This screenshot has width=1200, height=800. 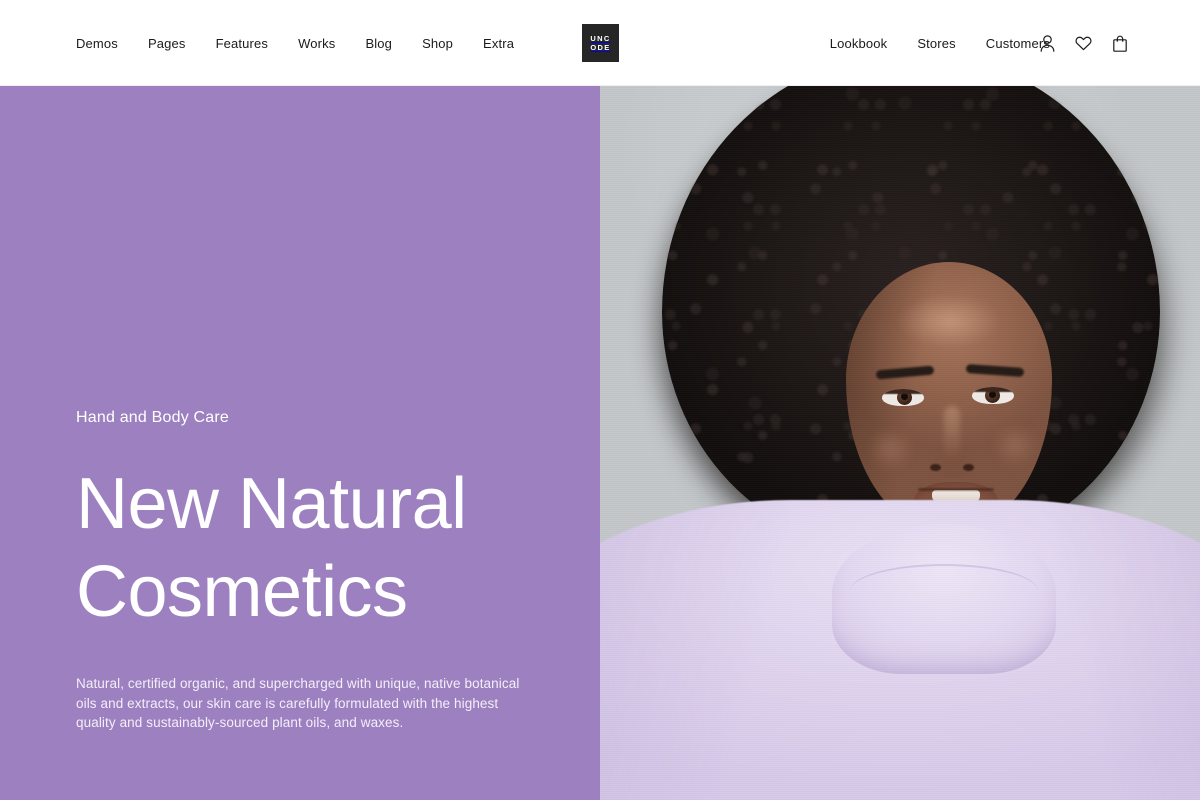 I want to click on hero-kicker: Hand and Body Care, so click(x=153, y=417).